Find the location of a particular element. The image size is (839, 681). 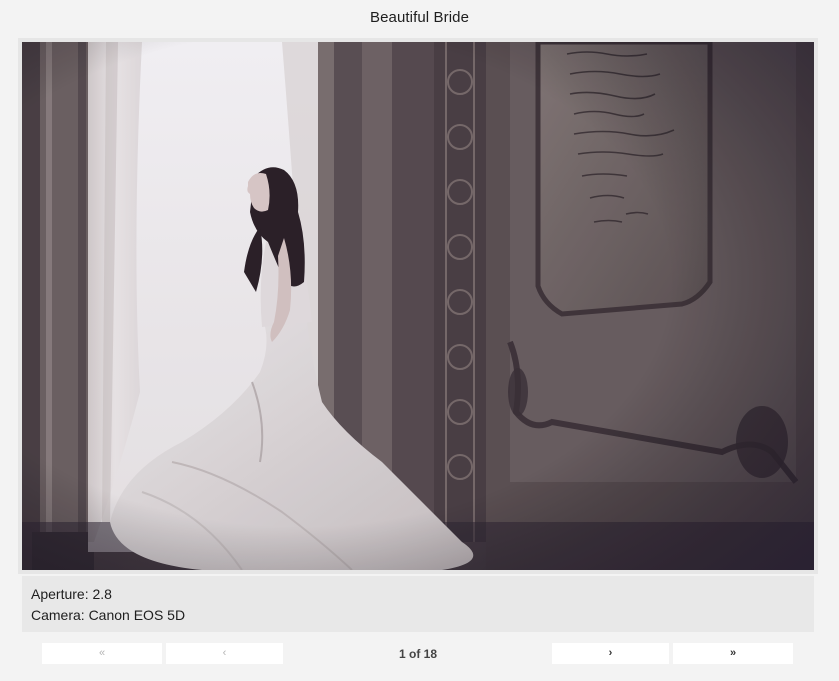

photo-details-panel: Aperture: 2.8 Camera: Canon EOS 5D is located at coordinates (418, 604).